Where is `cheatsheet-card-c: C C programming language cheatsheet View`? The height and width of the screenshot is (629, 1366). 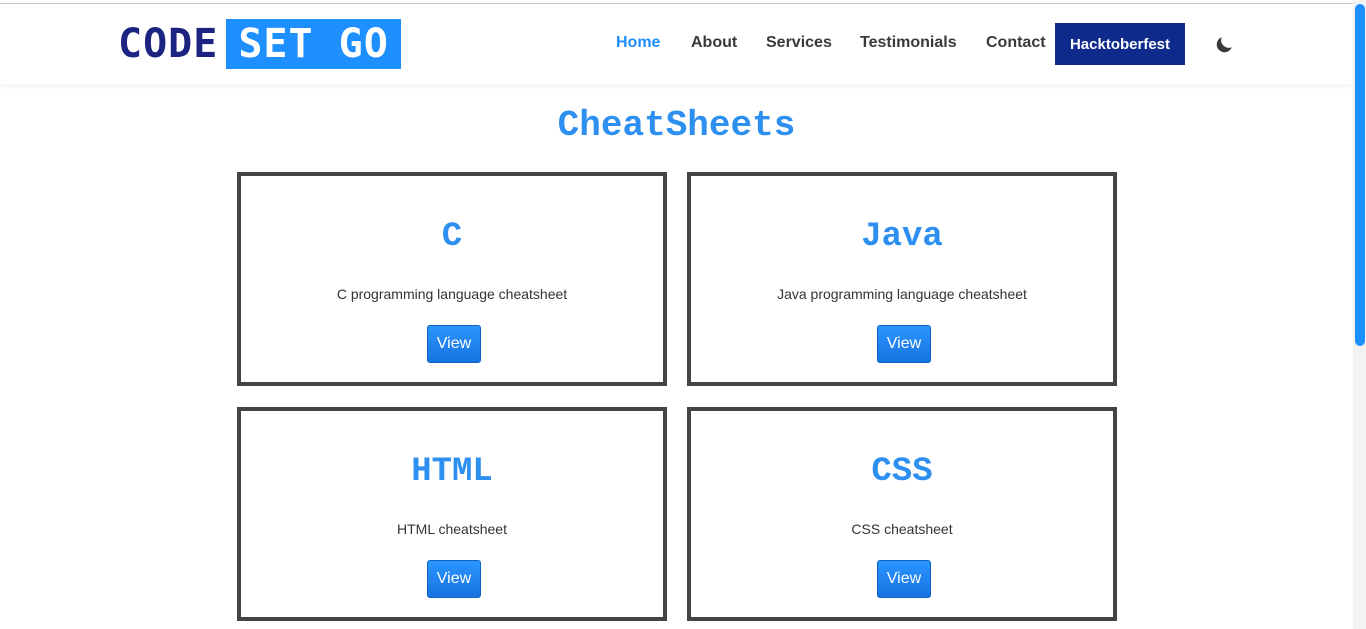 cheatsheet-card-c: C C programming language cheatsheet View is located at coordinates (452, 279).